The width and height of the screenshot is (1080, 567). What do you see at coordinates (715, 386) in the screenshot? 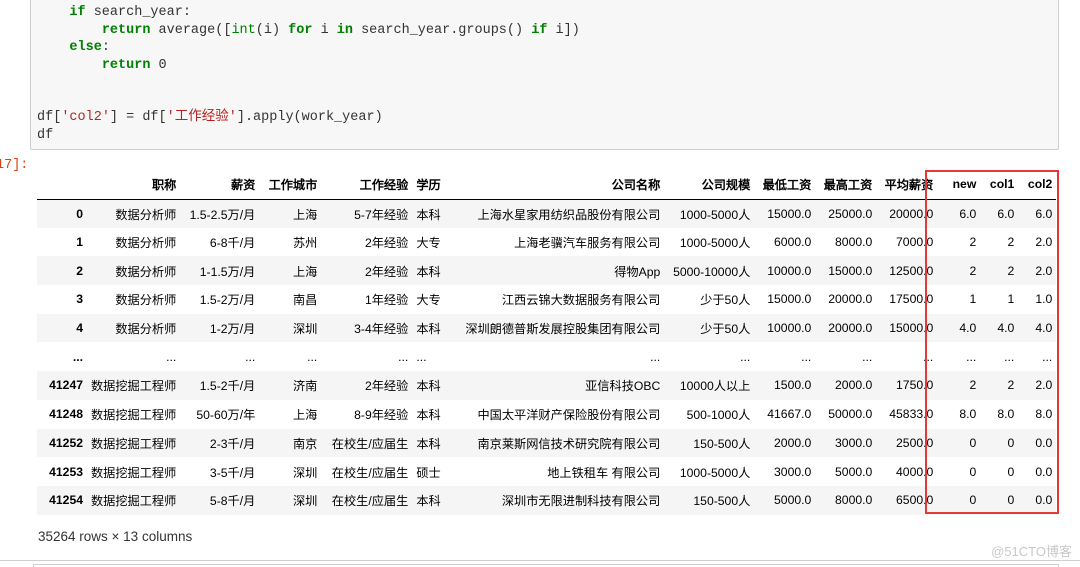
I see `table-cell: 10000人以上` at bounding box center [715, 386].